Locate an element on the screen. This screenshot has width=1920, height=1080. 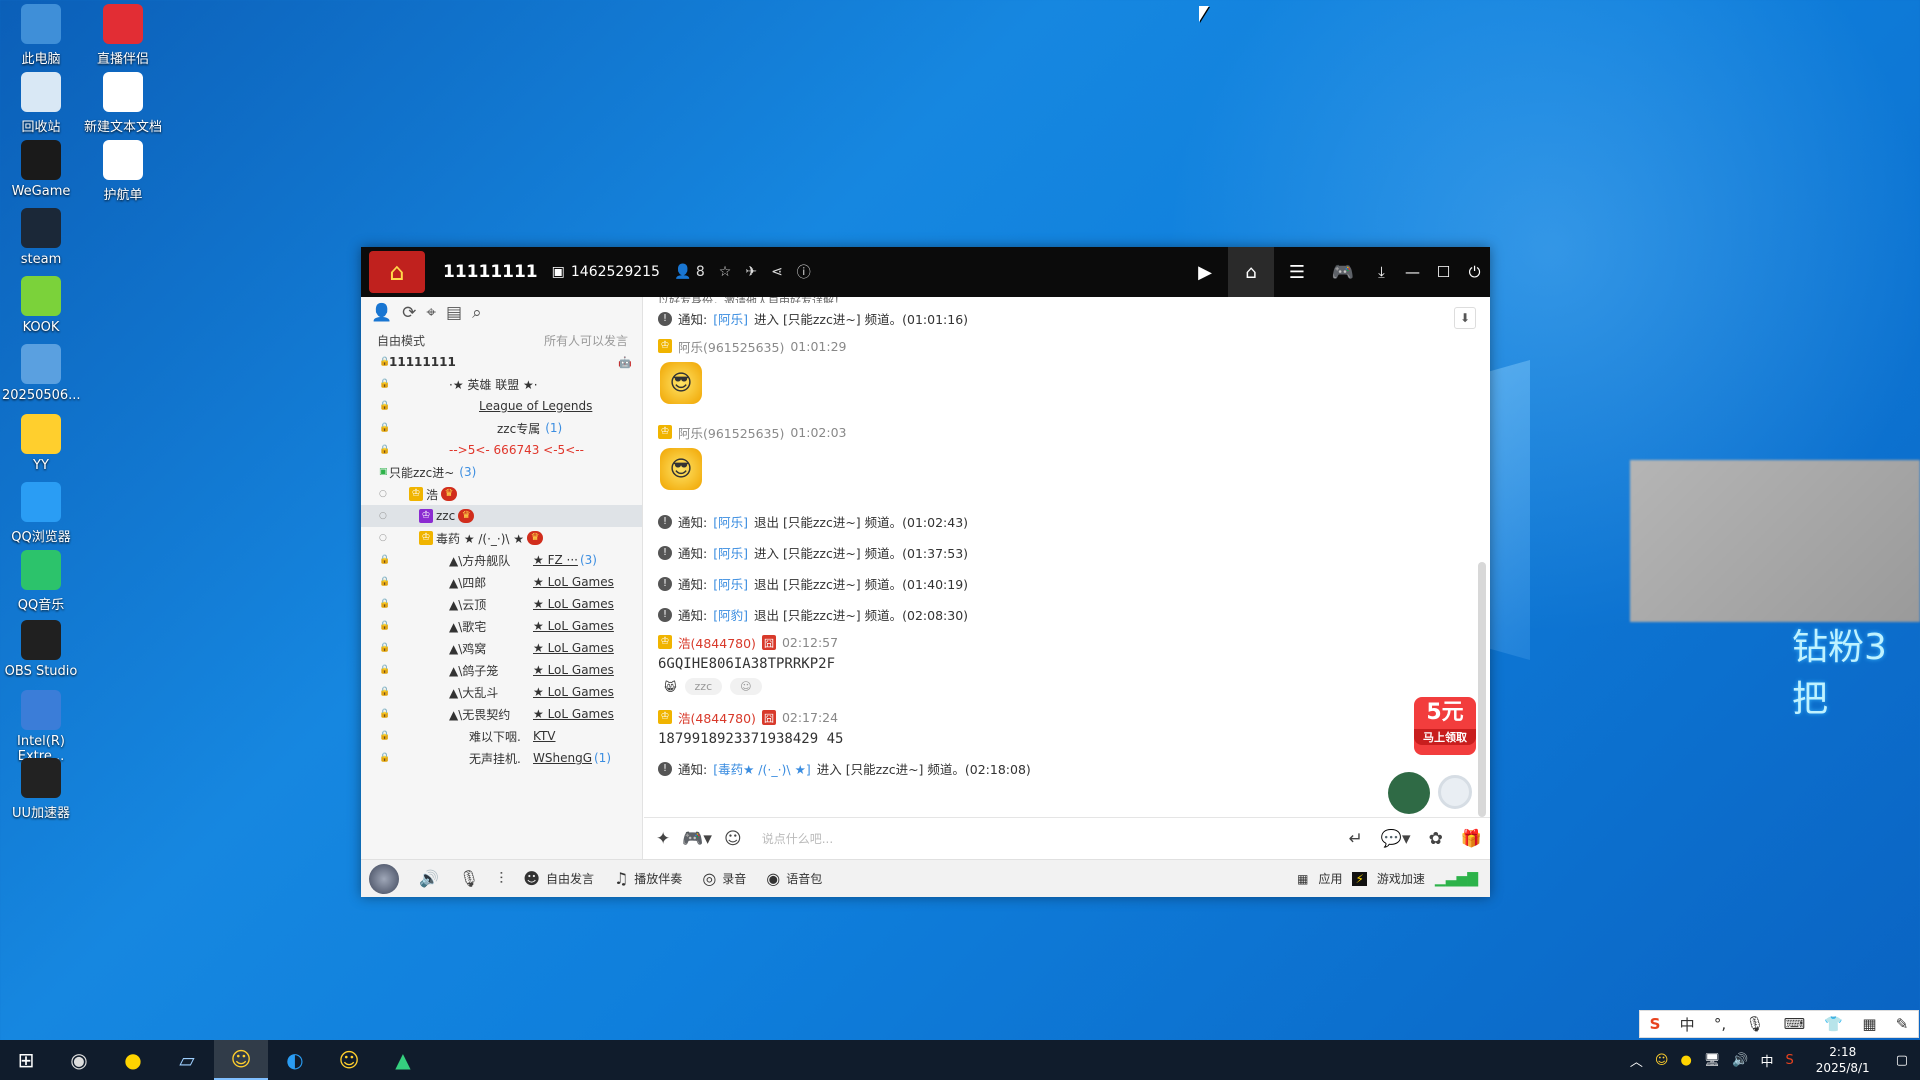
refresh-icon: ⟳ is located at coordinates (409, 313).